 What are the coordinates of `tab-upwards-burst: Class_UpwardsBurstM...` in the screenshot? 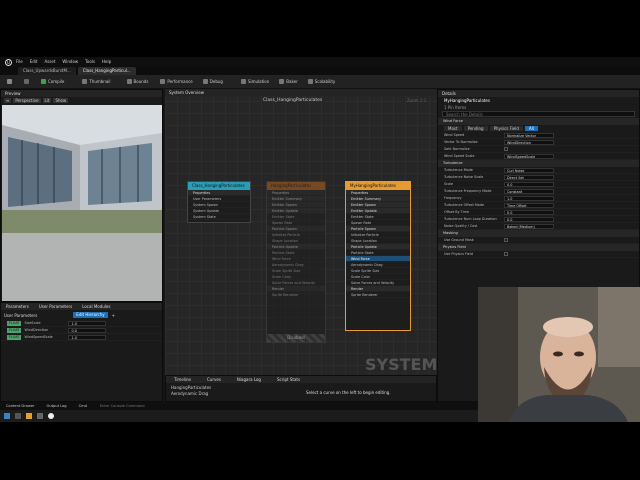 It's located at (47, 71).